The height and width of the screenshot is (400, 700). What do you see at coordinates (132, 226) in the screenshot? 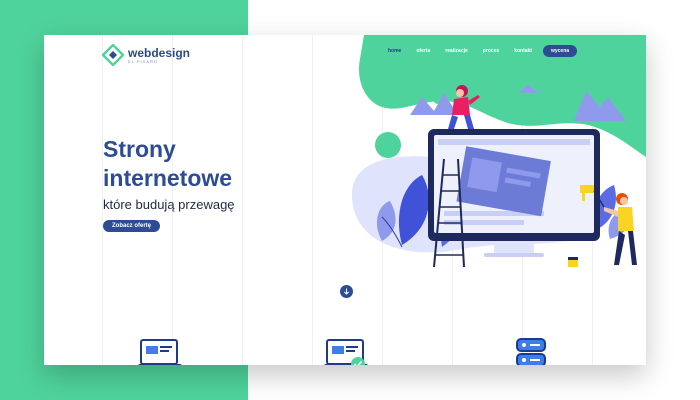
I see `see-offer-button: Zobacz ofertę` at bounding box center [132, 226].